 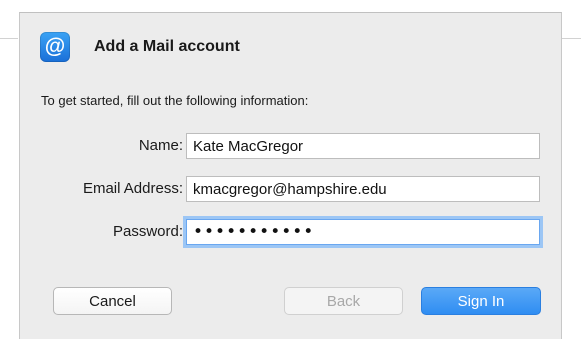 What do you see at coordinates (112, 301) in the screenshot?
I see `cancel-button: Cancel` at bounding box center [112, 301].